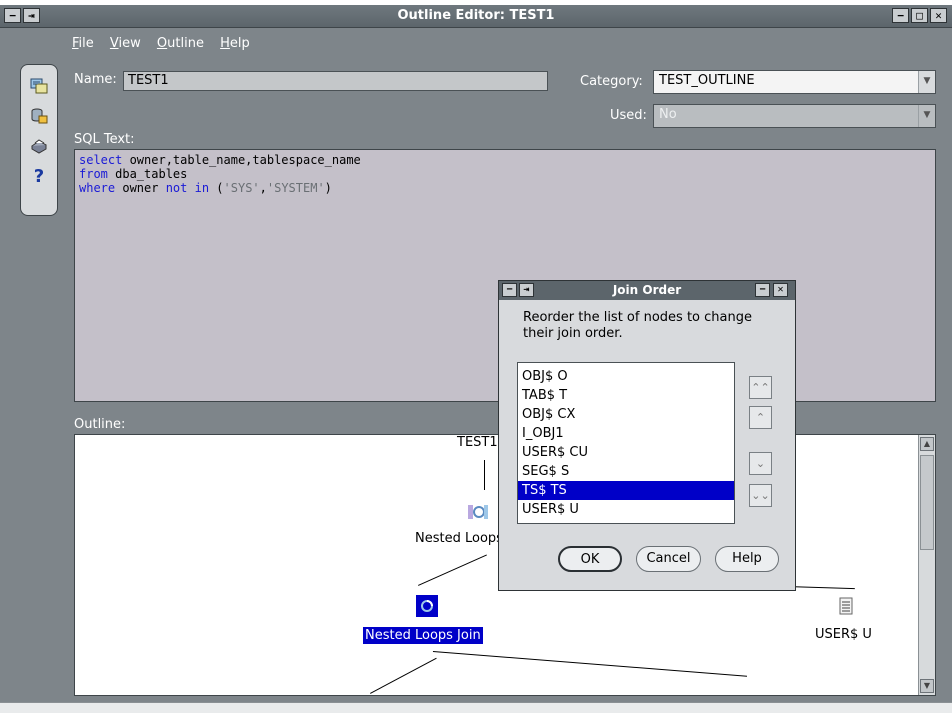 The image size is (952, 713). I want to click on table-icon, so click(846, 606).